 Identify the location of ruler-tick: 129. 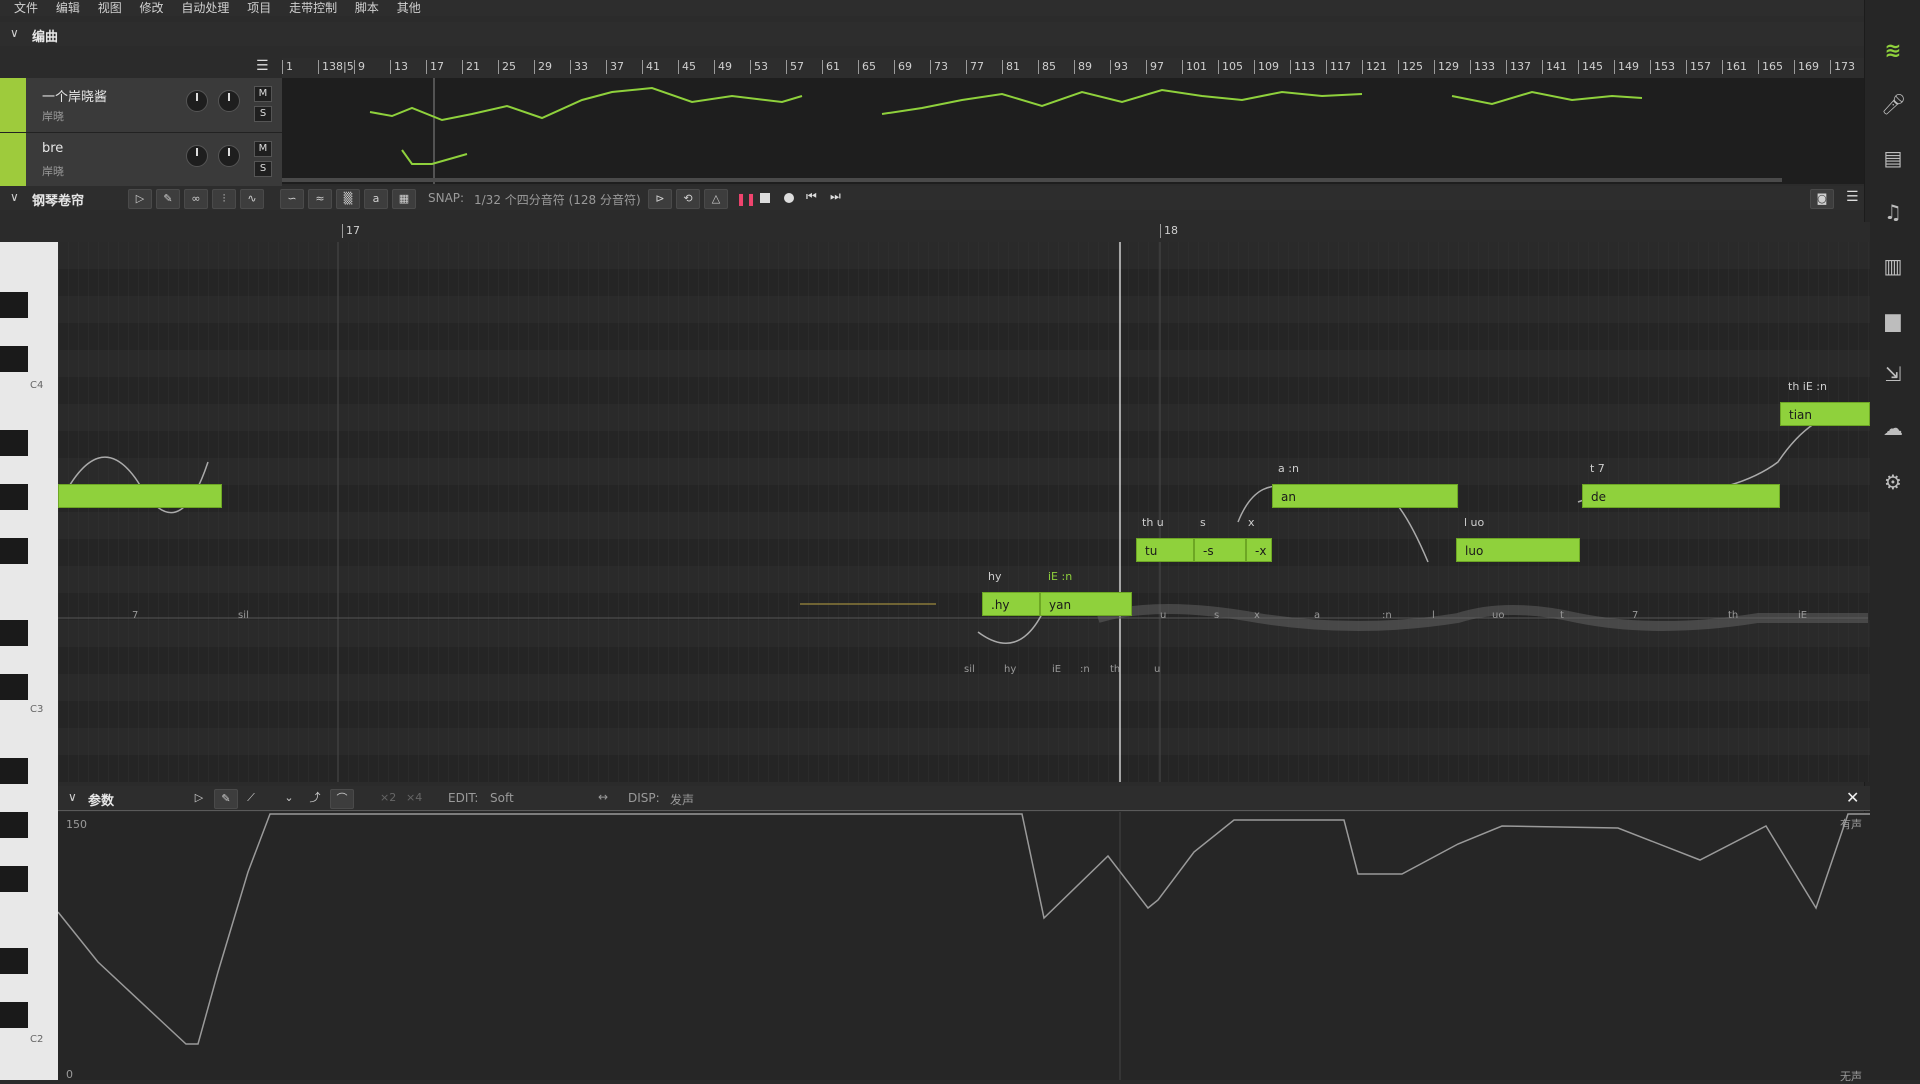
(1446, 67).